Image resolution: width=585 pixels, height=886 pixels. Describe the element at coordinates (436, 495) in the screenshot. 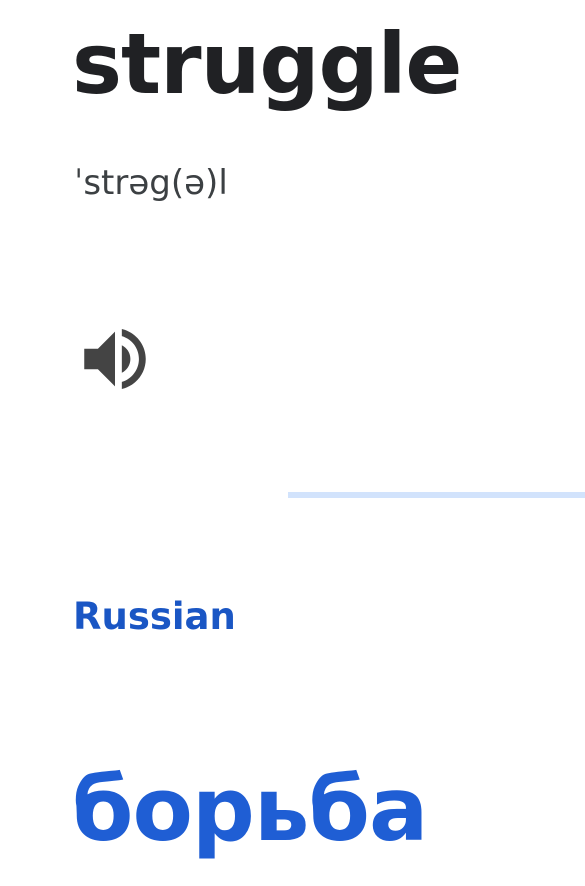

I see `divider` at that location.